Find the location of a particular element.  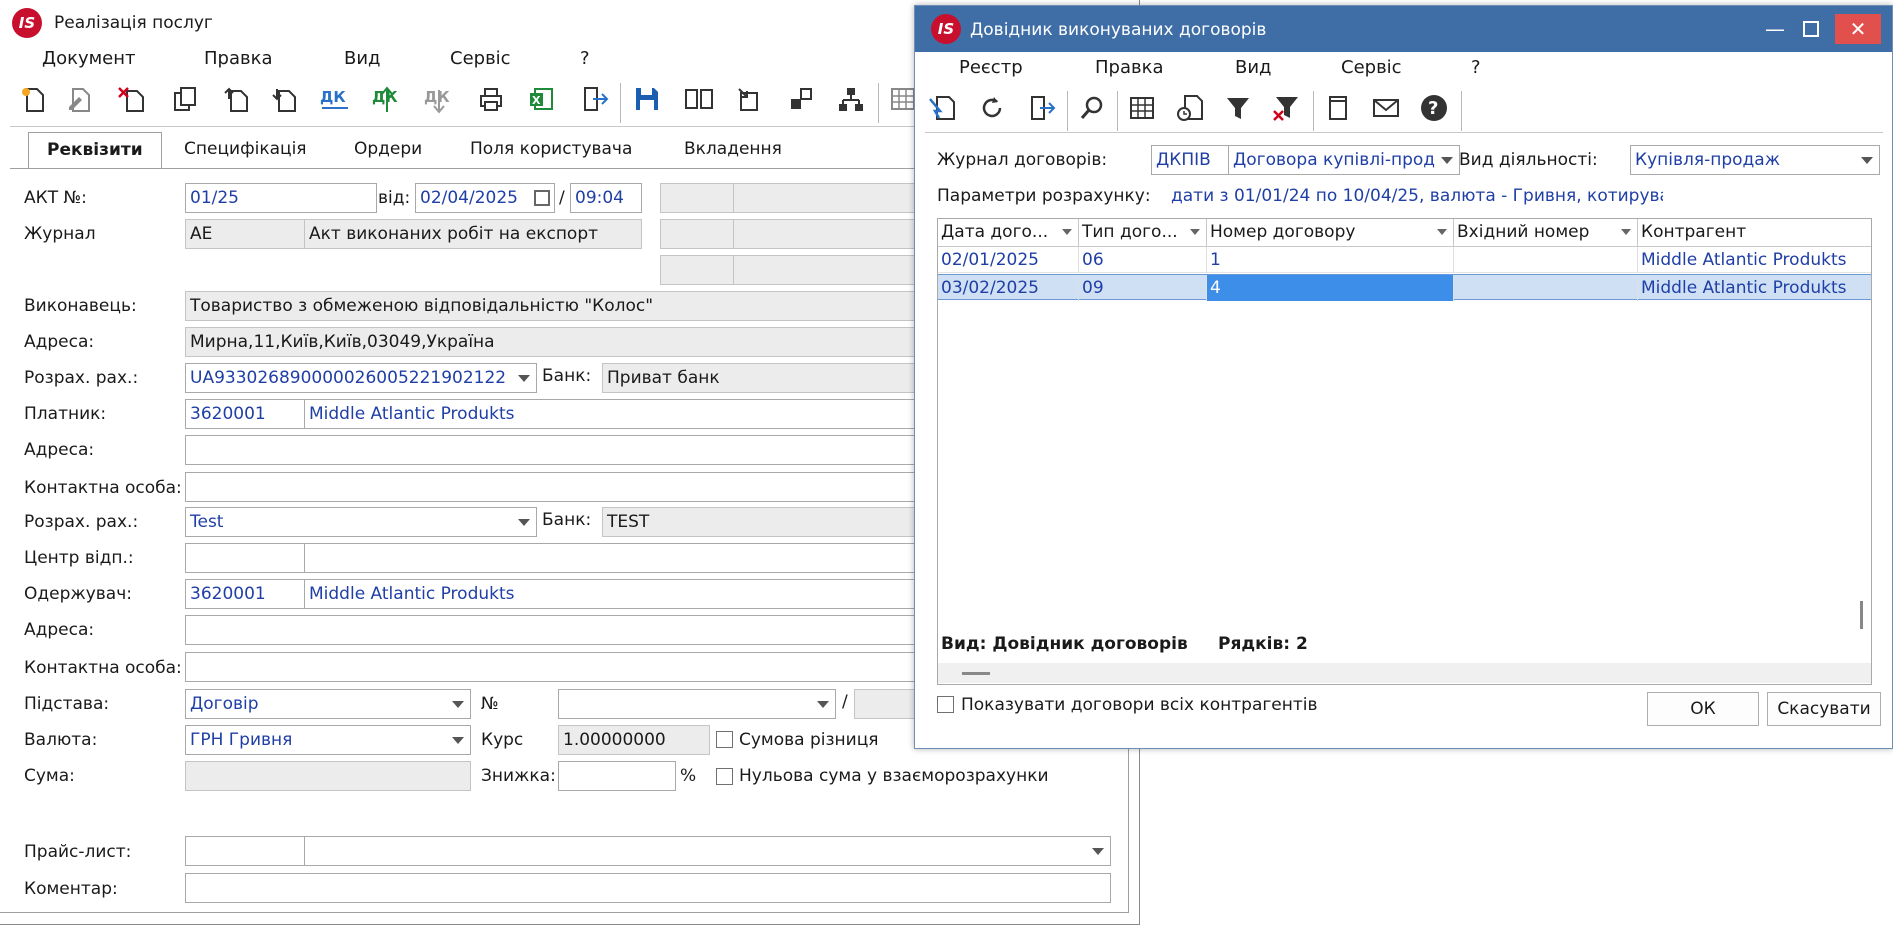

basis-number-select is located at coordinates (697, 704).